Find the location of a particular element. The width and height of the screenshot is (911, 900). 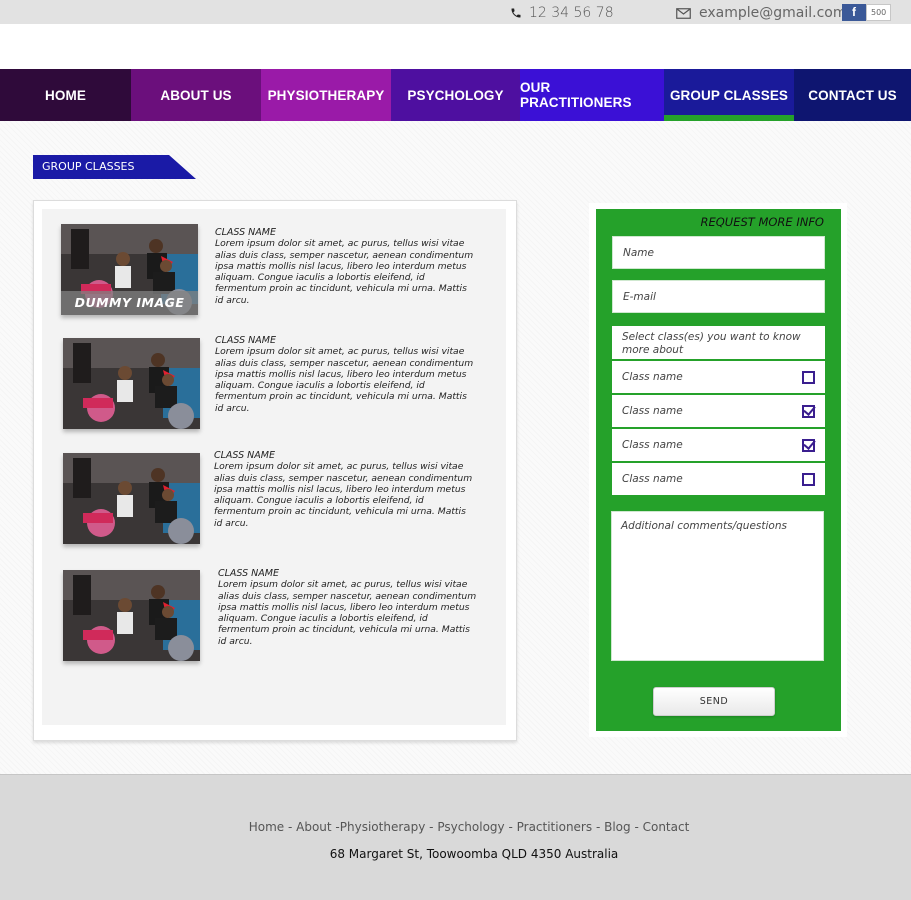

phone-number: 12 34 56 78 is located at coordinates (571, 13).